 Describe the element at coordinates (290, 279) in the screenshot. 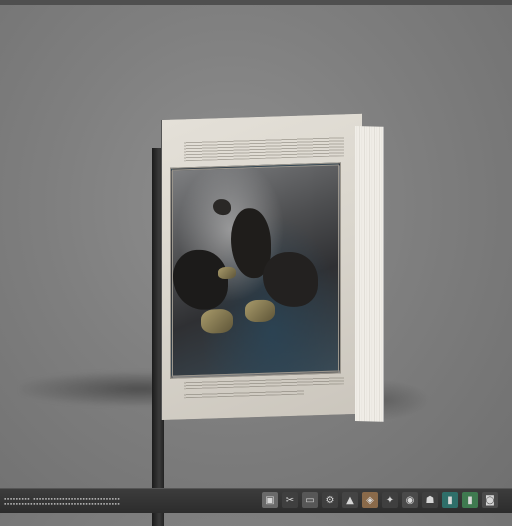

I see `illustration-figure-right` at that location.